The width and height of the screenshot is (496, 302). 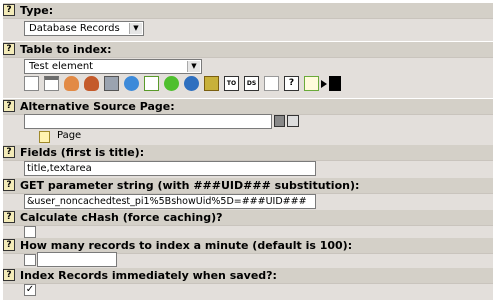 I want to click on records-checkbox, so click(x=30, y=260).